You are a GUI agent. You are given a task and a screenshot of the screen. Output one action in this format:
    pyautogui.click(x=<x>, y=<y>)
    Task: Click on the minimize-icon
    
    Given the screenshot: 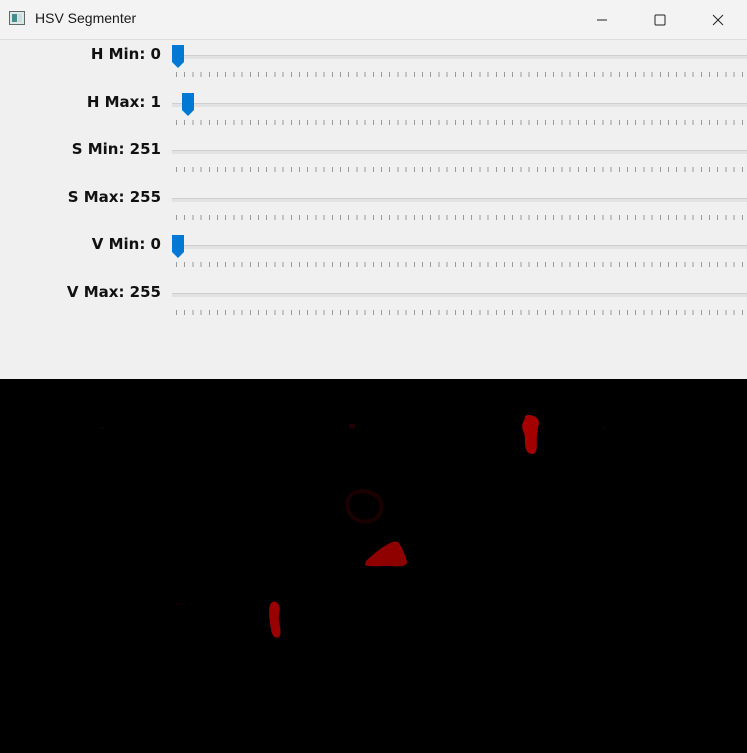 What is the action you would take?
    pyautogui.click(x=602, y=19)
    